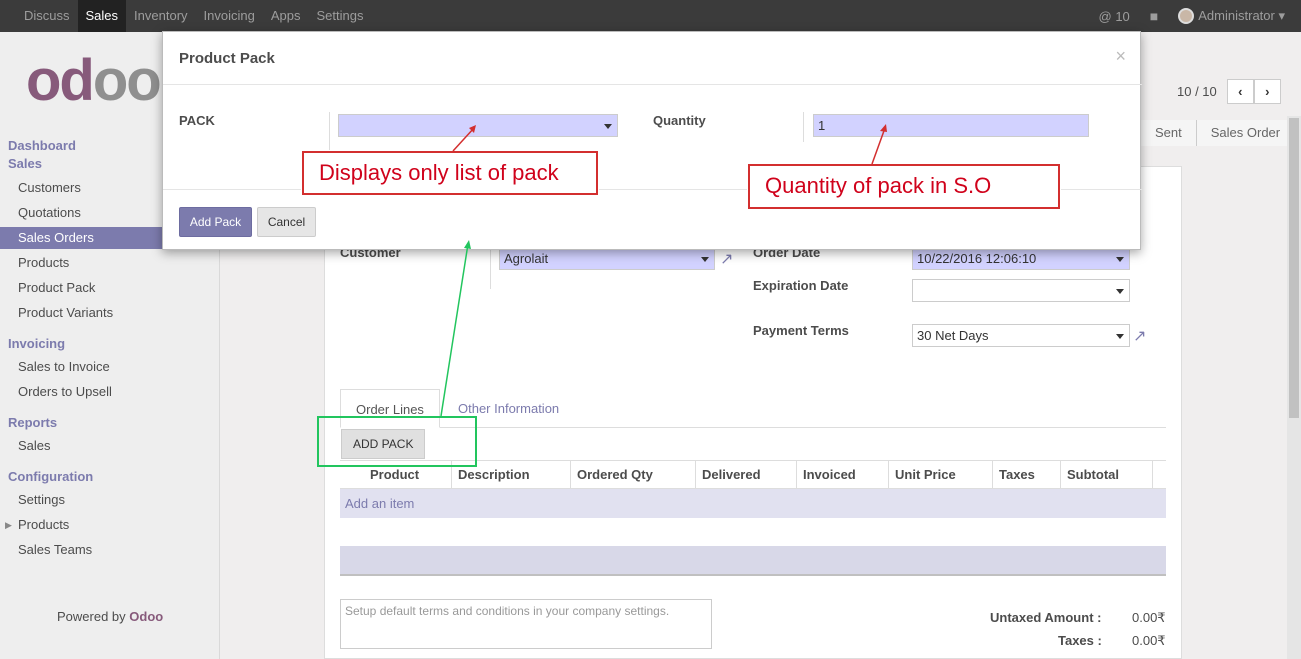  What do you see at coordinates (110, 263) in the screenshot?
I see `sidebar-item-products: Products` at bounding box center [110, 263].